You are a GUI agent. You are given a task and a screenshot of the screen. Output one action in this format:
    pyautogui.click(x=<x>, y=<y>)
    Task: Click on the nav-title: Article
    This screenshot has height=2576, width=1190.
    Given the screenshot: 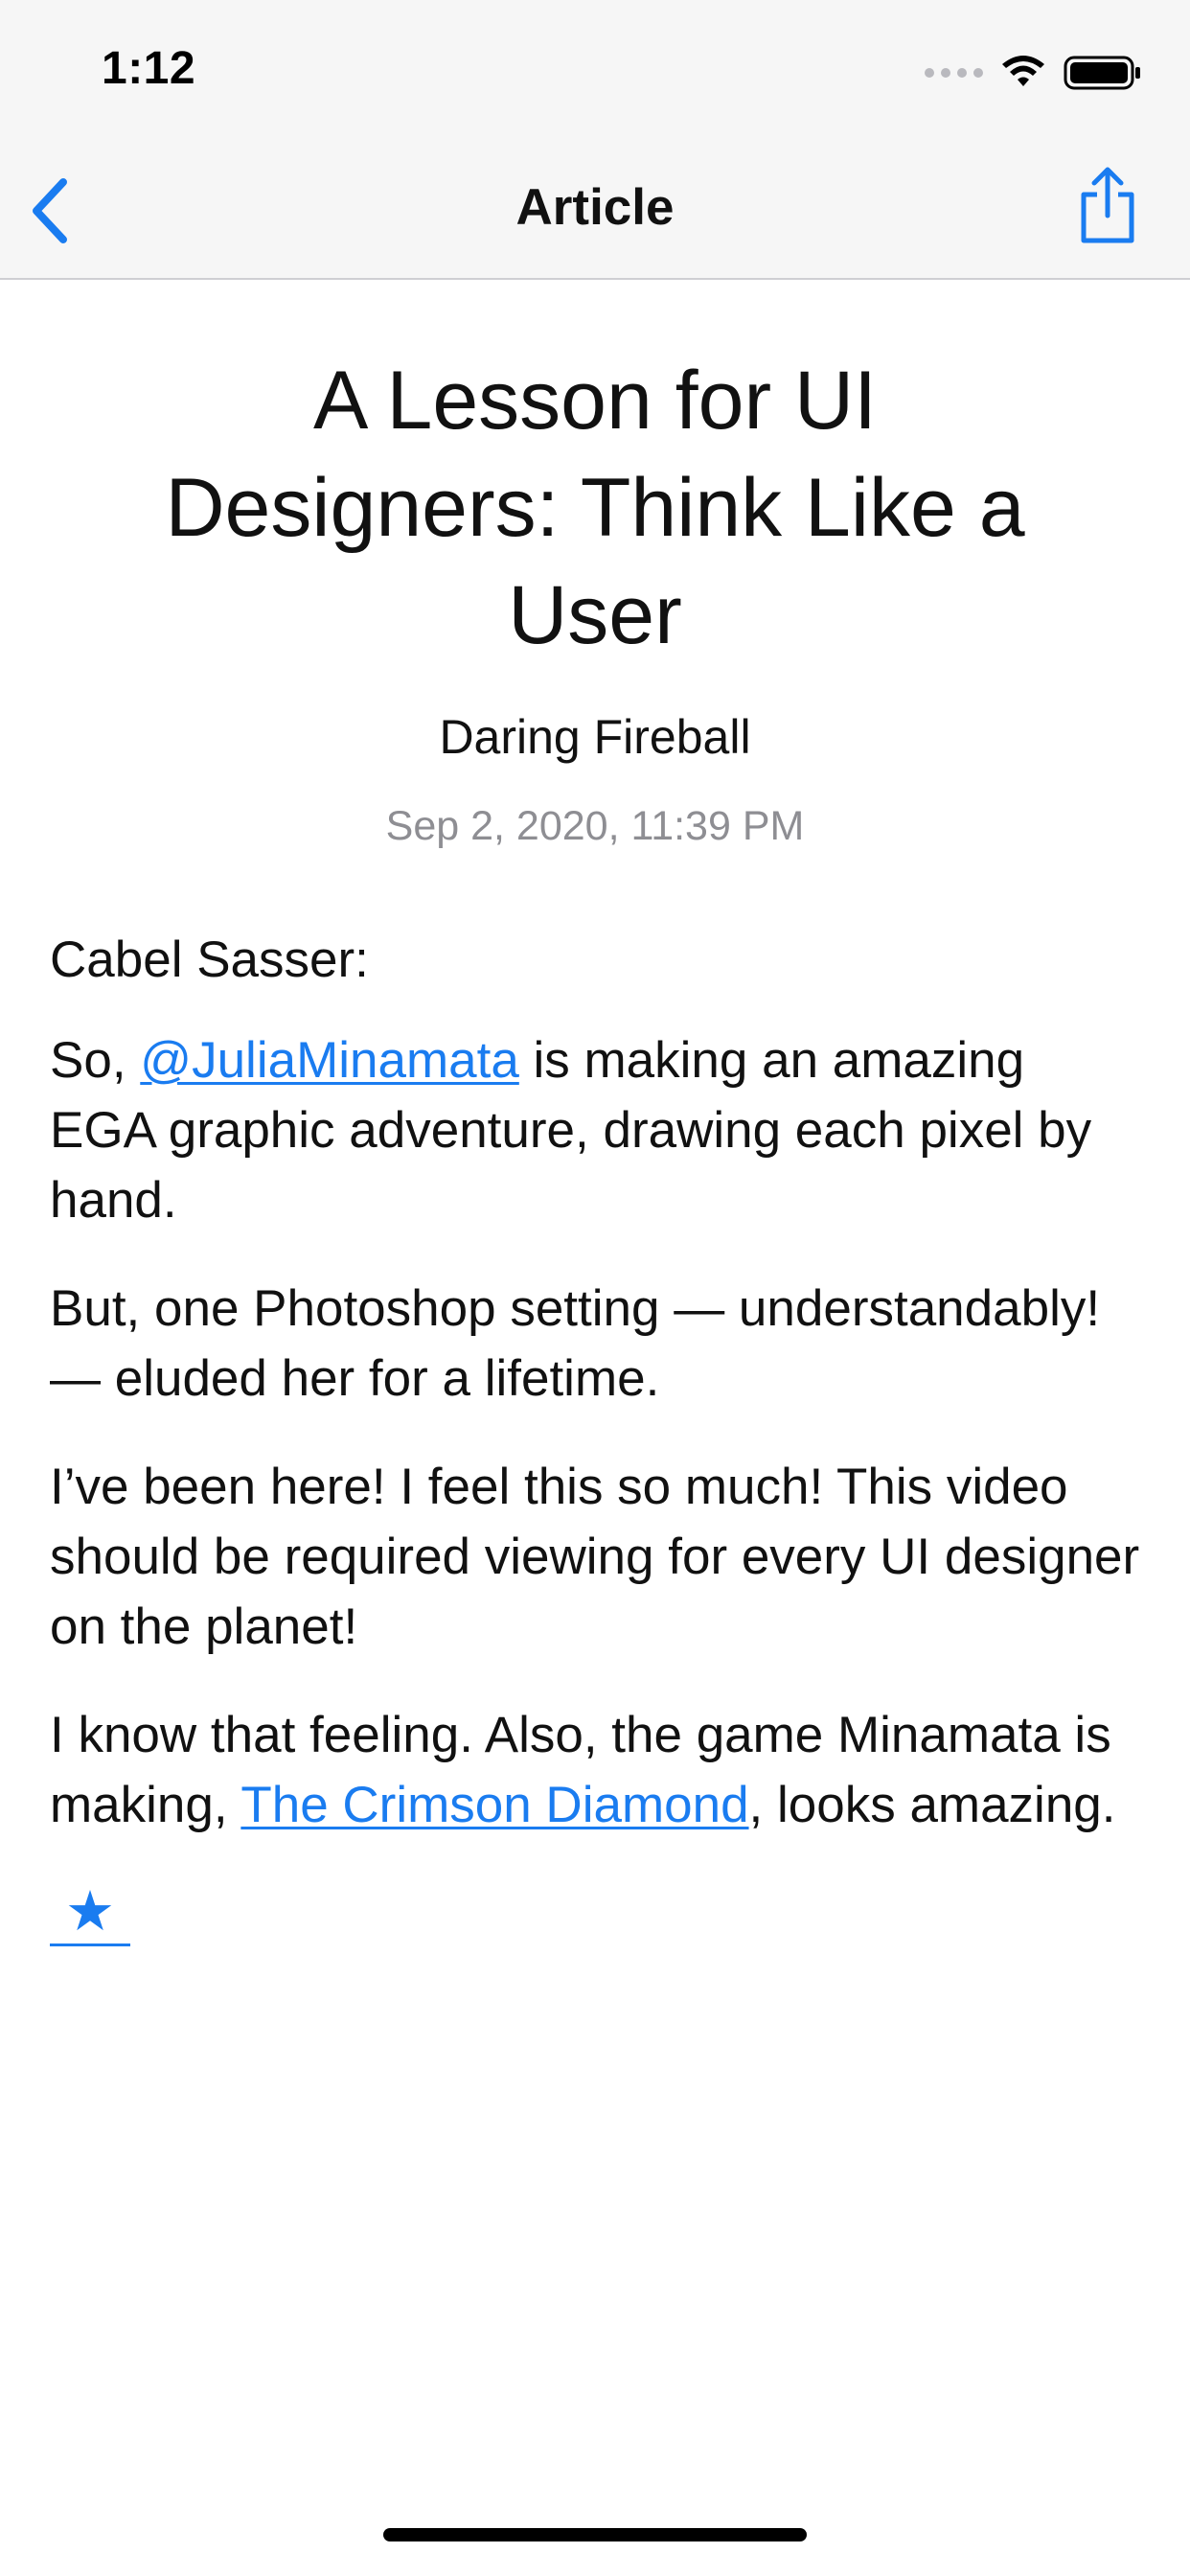 What is the action you would take?
    pyautogui.click(x=595, y=207)
    